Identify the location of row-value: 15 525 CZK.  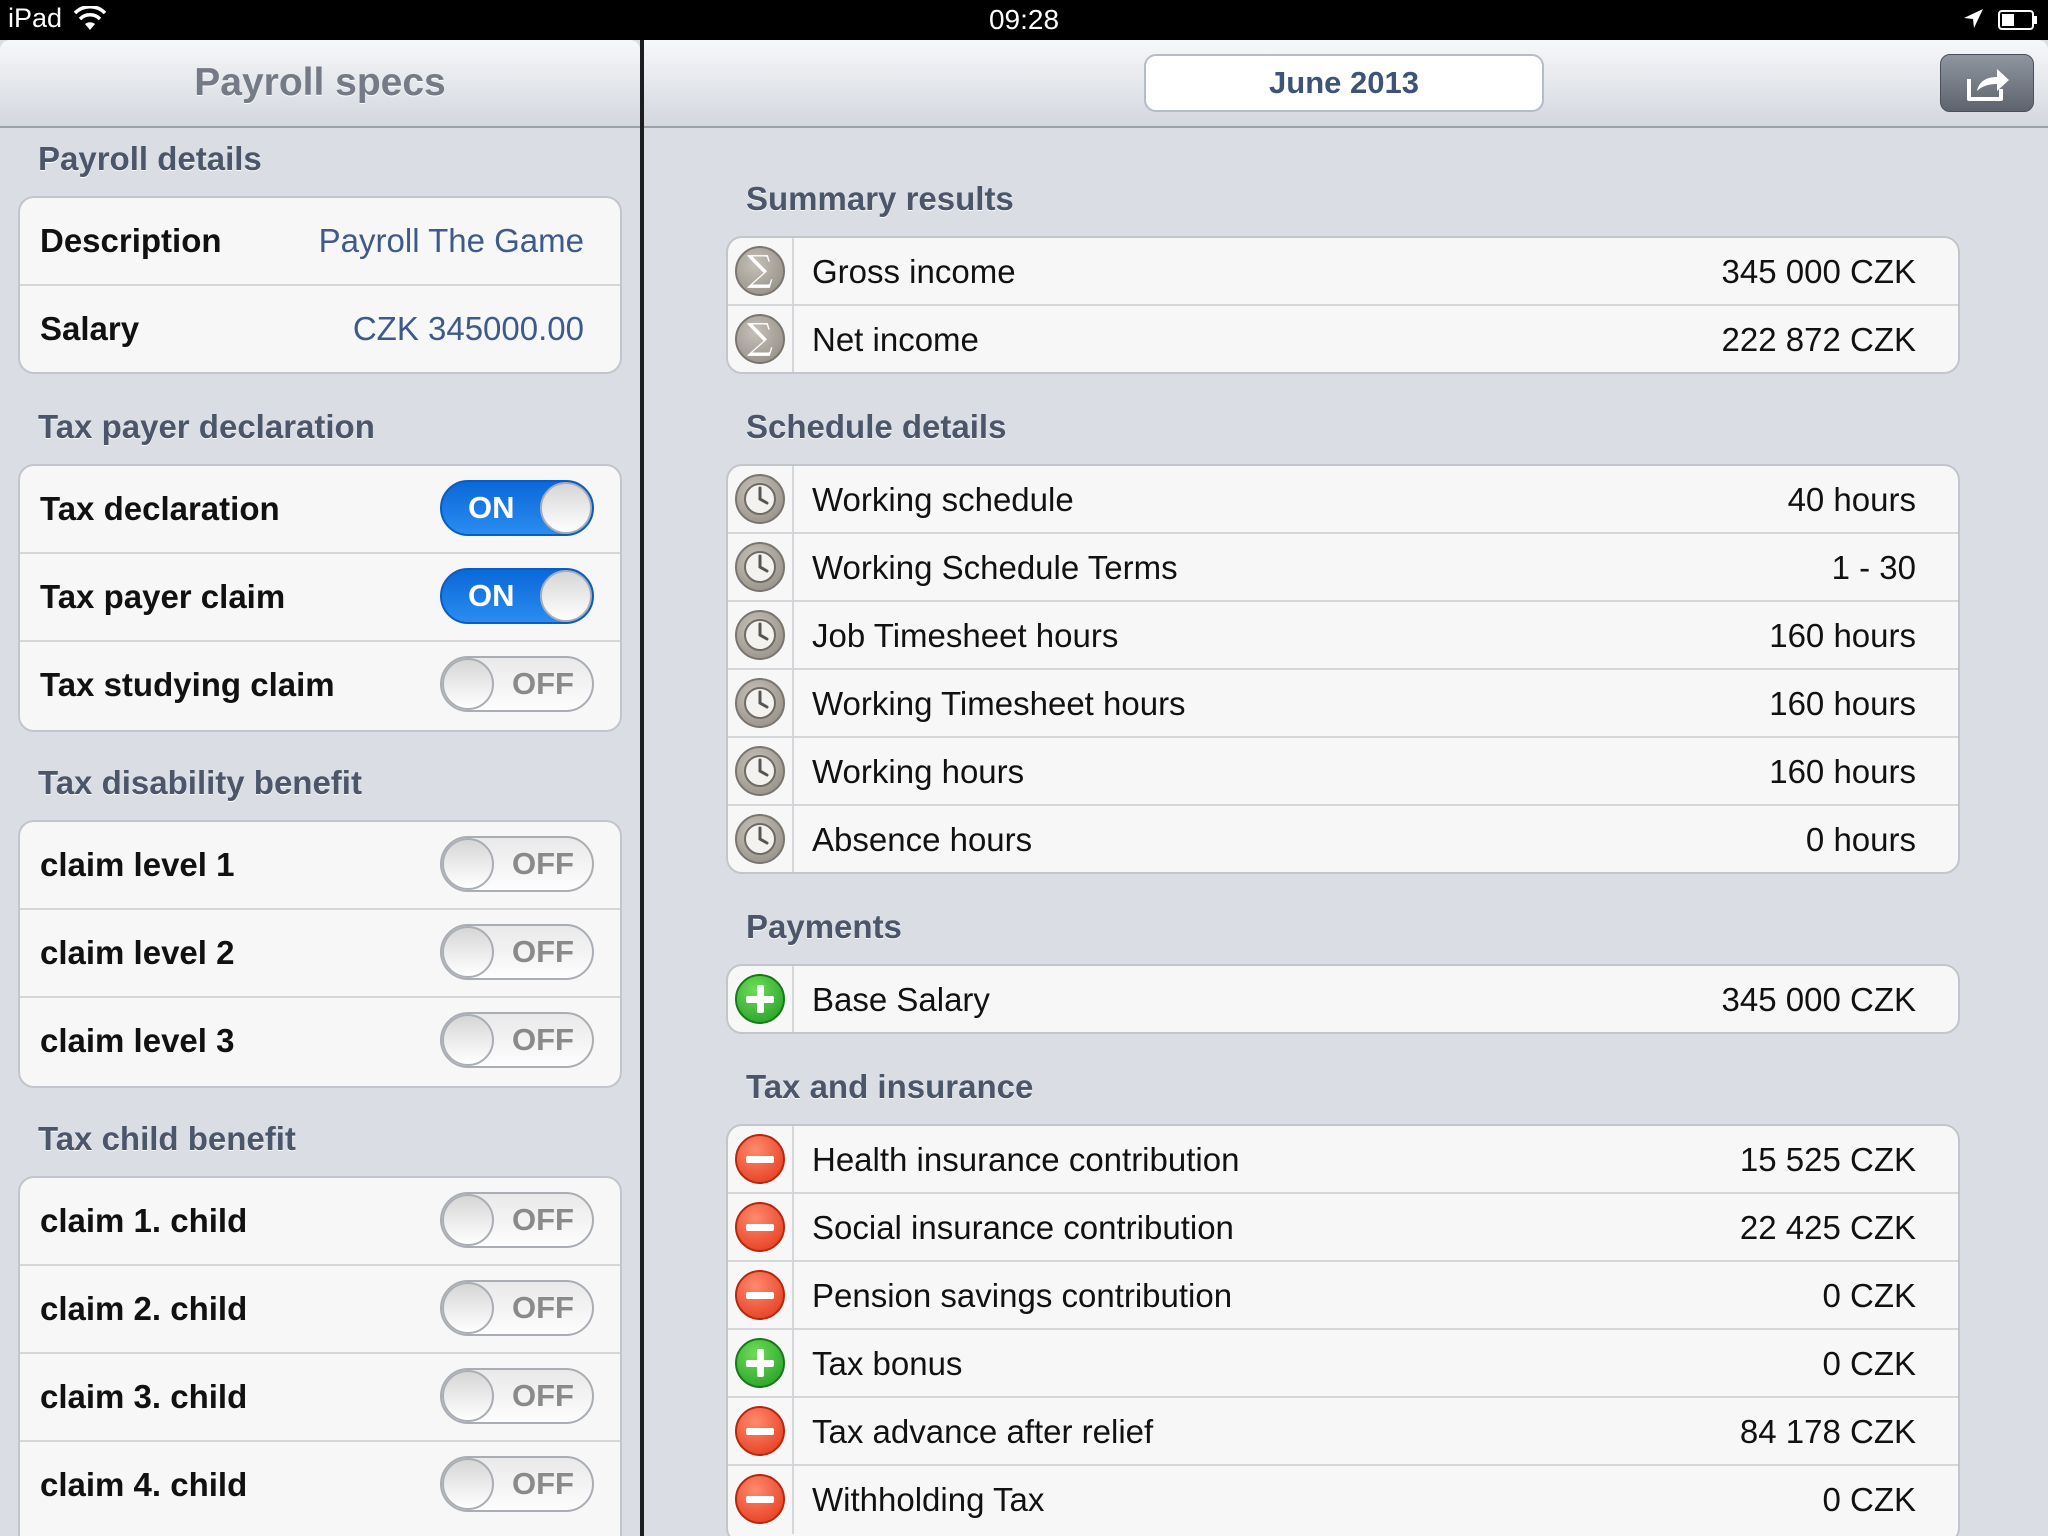
(1827, 1159).